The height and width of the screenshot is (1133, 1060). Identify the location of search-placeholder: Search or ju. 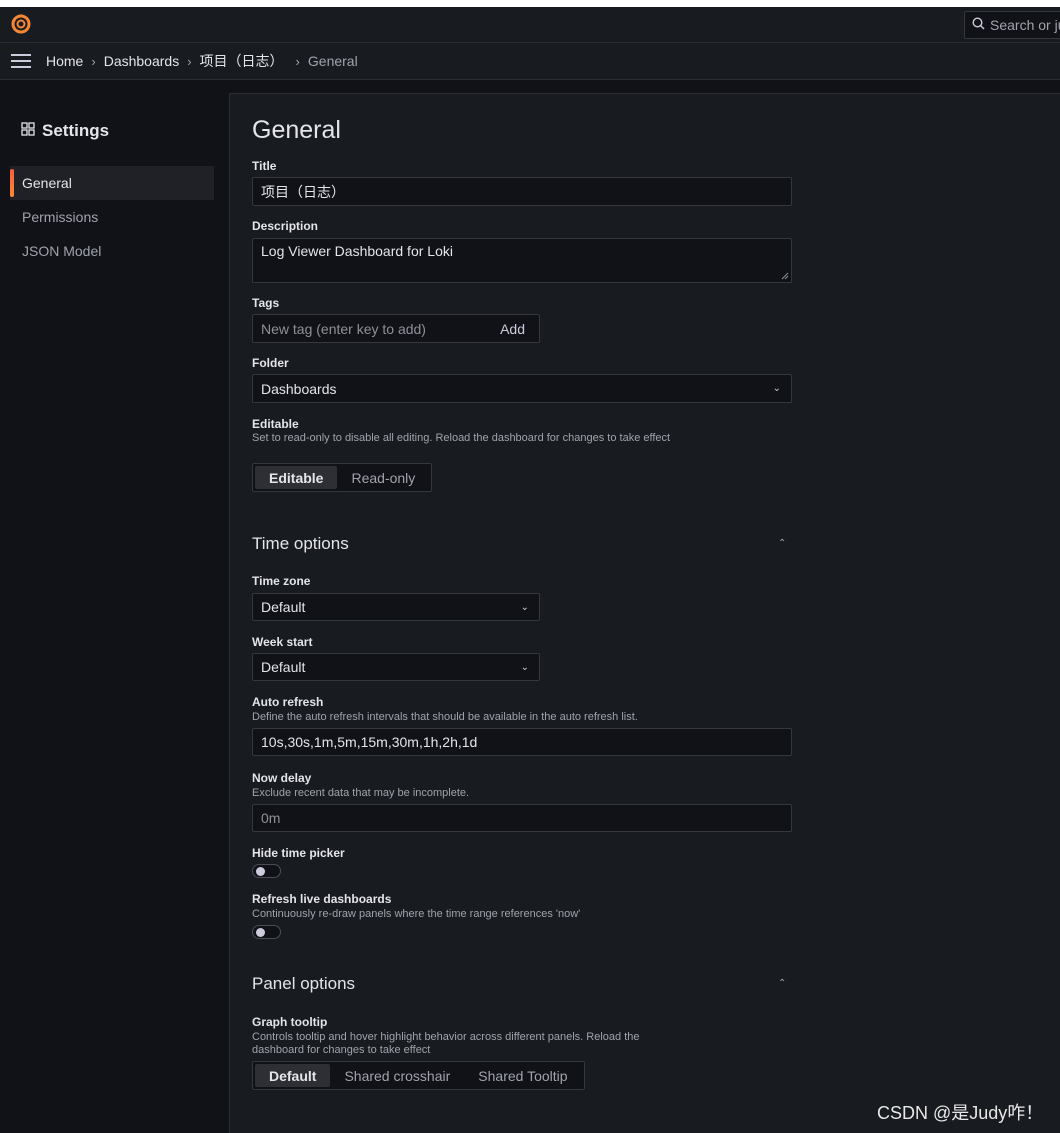
(1025, 25).